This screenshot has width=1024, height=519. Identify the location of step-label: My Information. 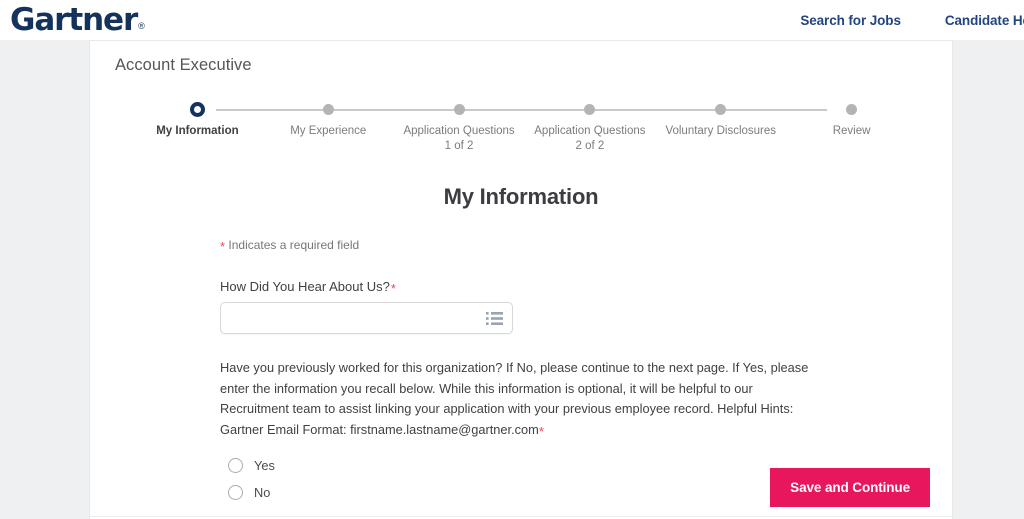
(197, 131).